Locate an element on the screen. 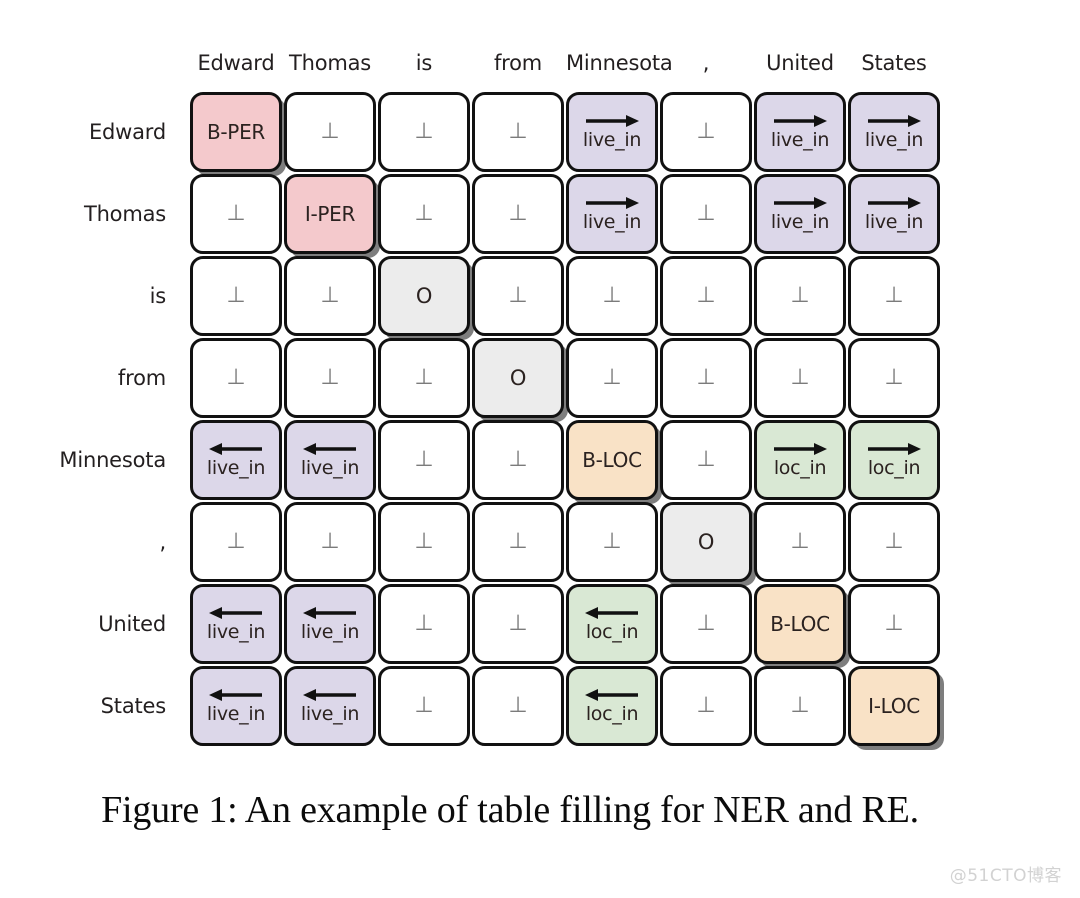 The height and width of the screenshot is (898, 1080). table-cell-relation-r7-c0: live_in is located at coordinates (236, 706).